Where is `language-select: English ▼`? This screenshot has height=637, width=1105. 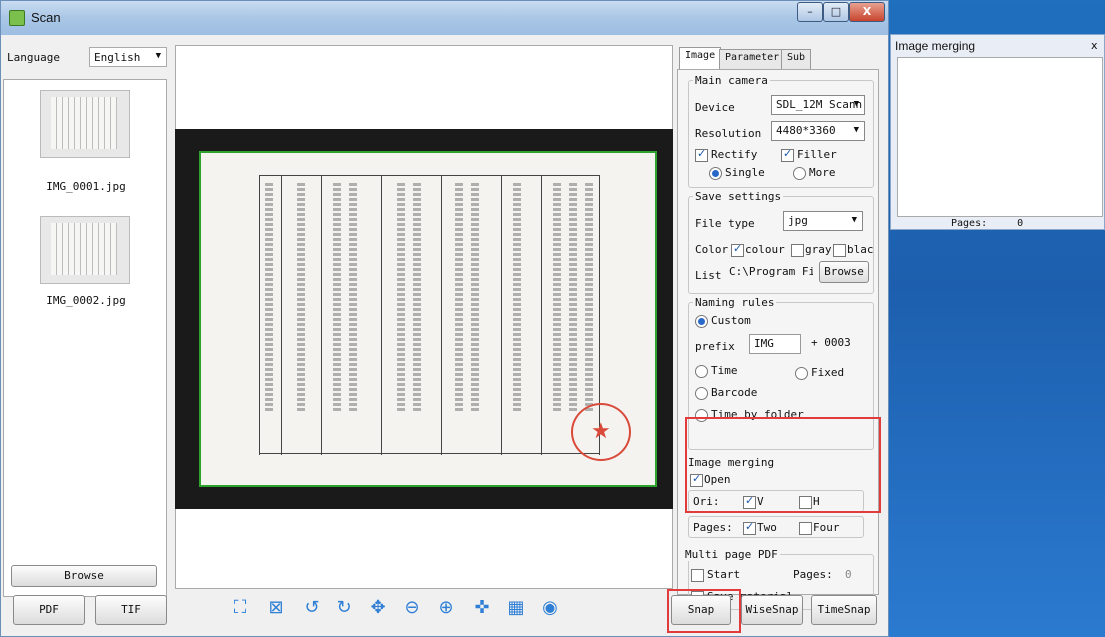
language-select: English ▼ is located at coordinates (128, 57).